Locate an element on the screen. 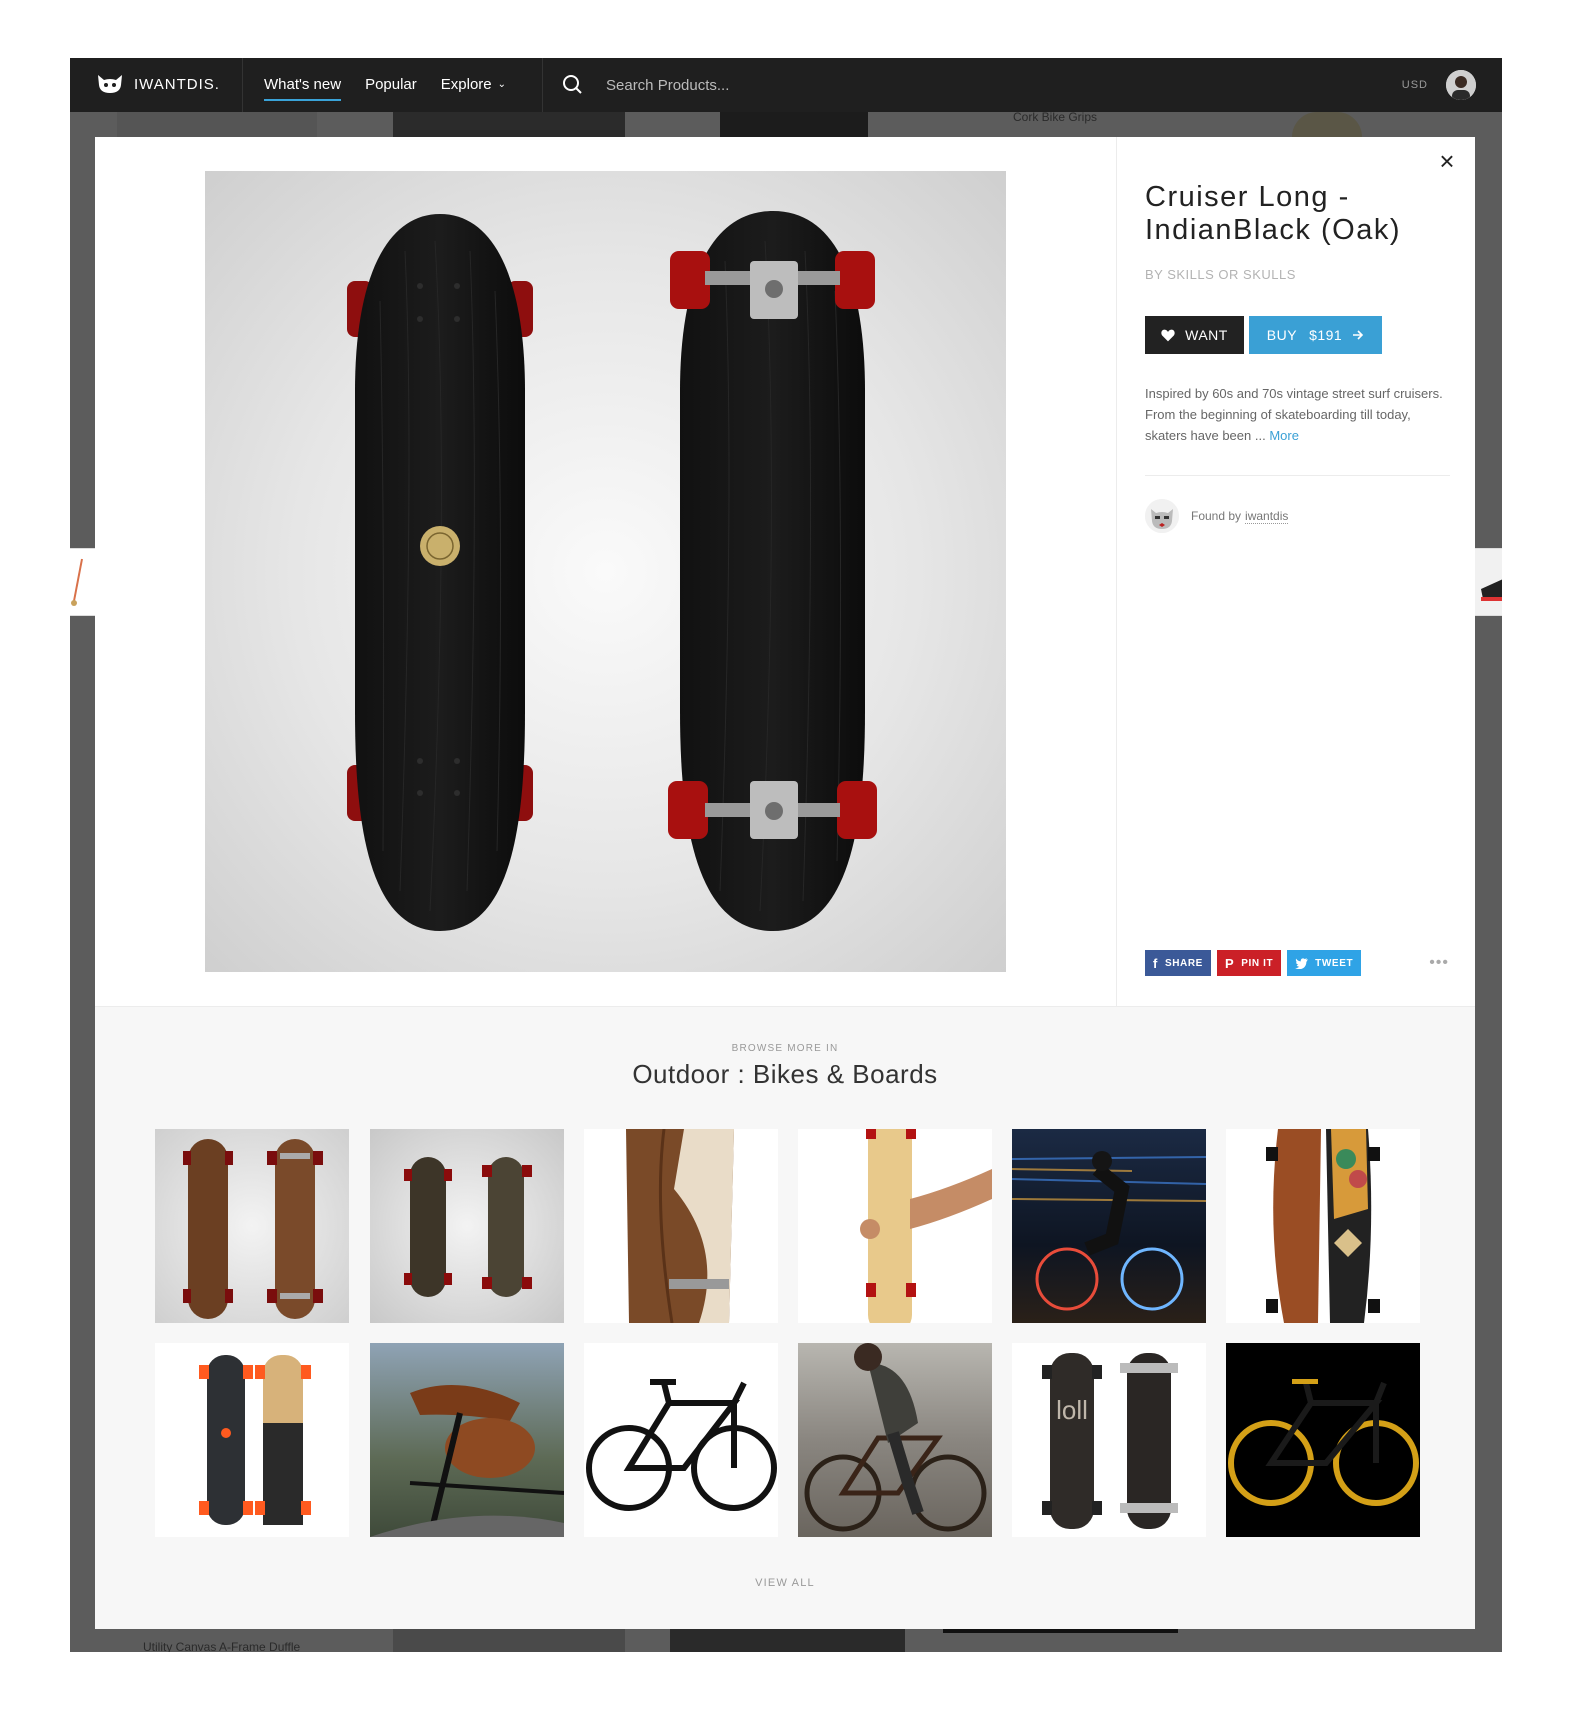 This screenshot has height=1724, width=1574. arbor-longboard is located at coordinates (1323, 1226).